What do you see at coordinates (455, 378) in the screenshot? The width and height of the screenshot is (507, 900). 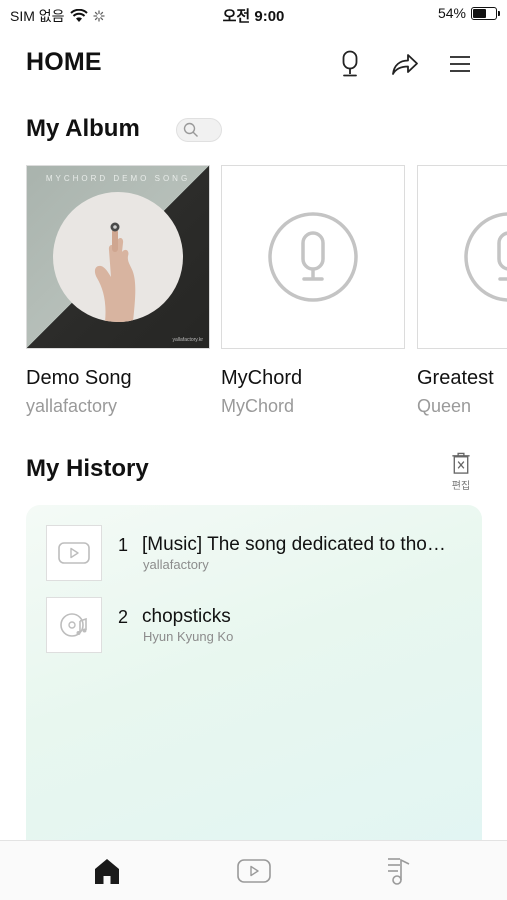 I see `album-name: Greatest` at bounding box center [455, 378].